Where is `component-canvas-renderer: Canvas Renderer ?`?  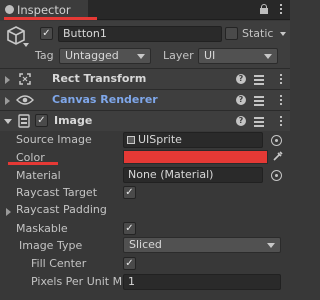 component-canvas-renderer: Canvas Renderer ? is located at coordinates (145, 99).